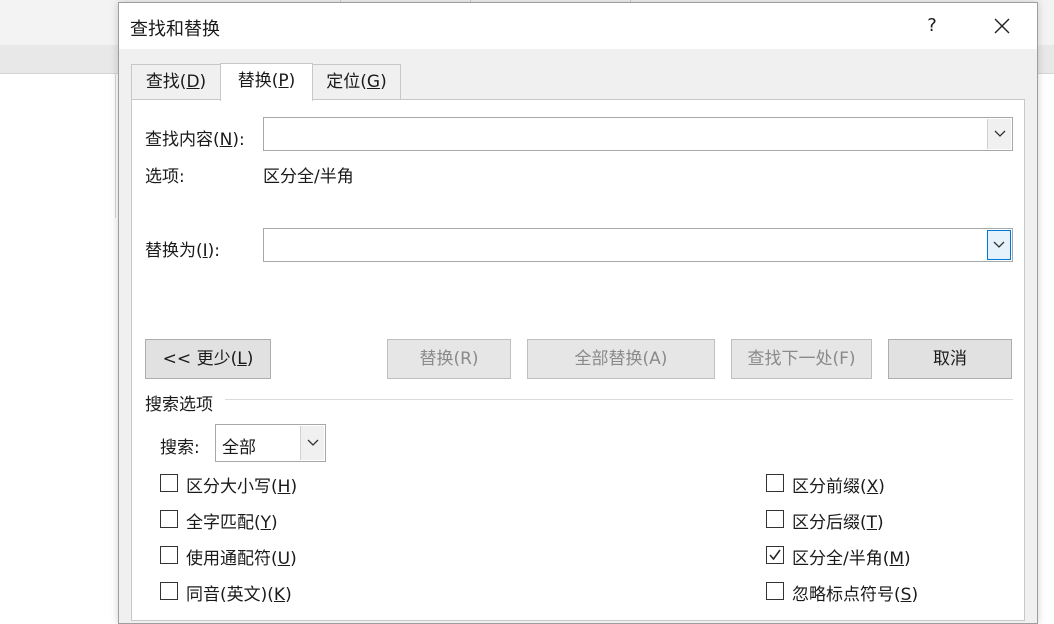  I want to click on checkbox-label-text: 区分后缀(, so click(829, 523).